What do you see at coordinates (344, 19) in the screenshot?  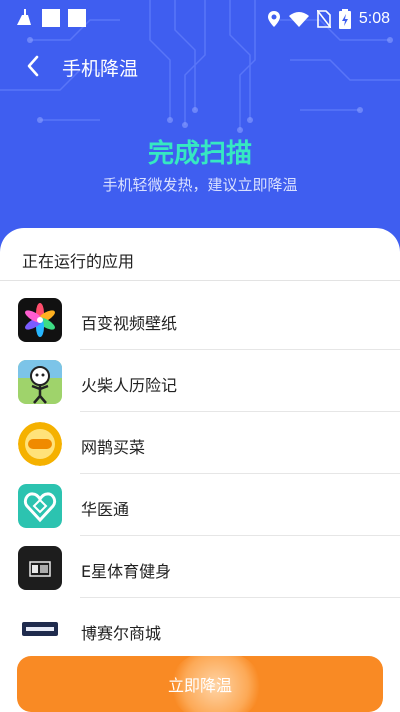 I see `battery-charging-icon` at bounding box center [344, 19].